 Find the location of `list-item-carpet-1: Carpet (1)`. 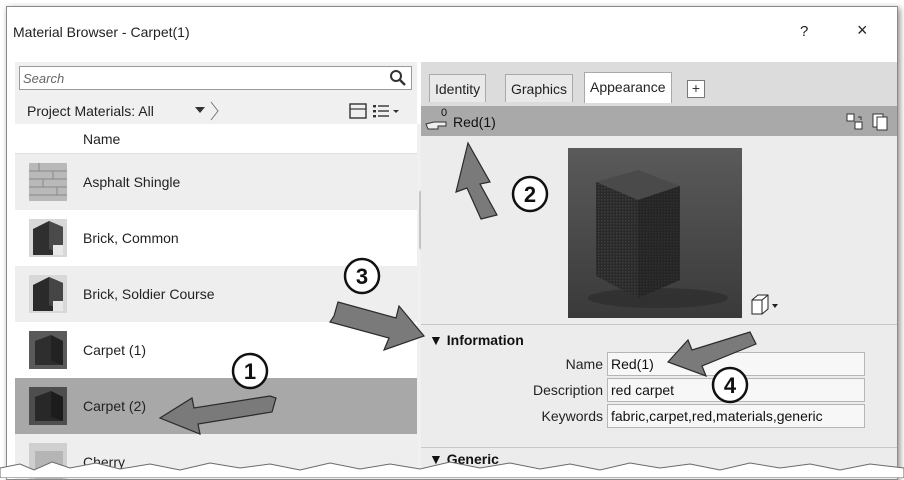

list-item-carpet-1: Carpet (1) is located at coordinates (216, 350).